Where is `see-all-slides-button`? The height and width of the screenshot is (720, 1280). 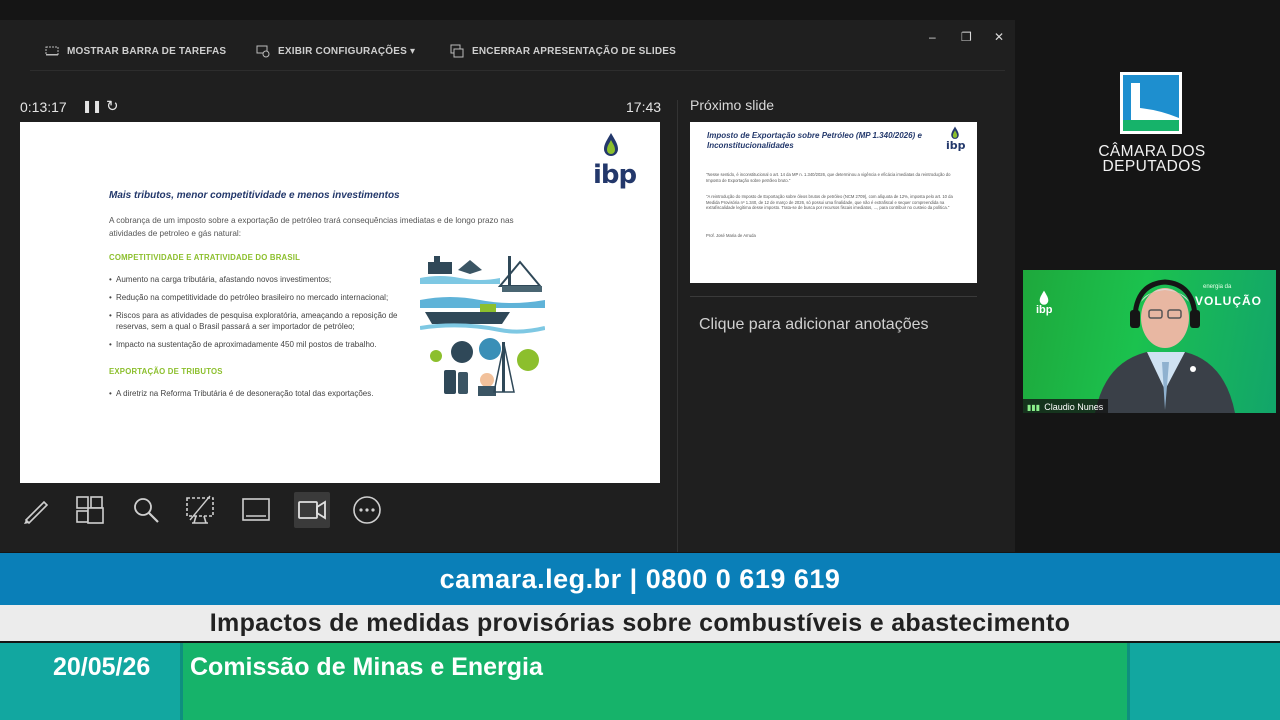 see-all-slides-button is located at coordinates (90, 510).